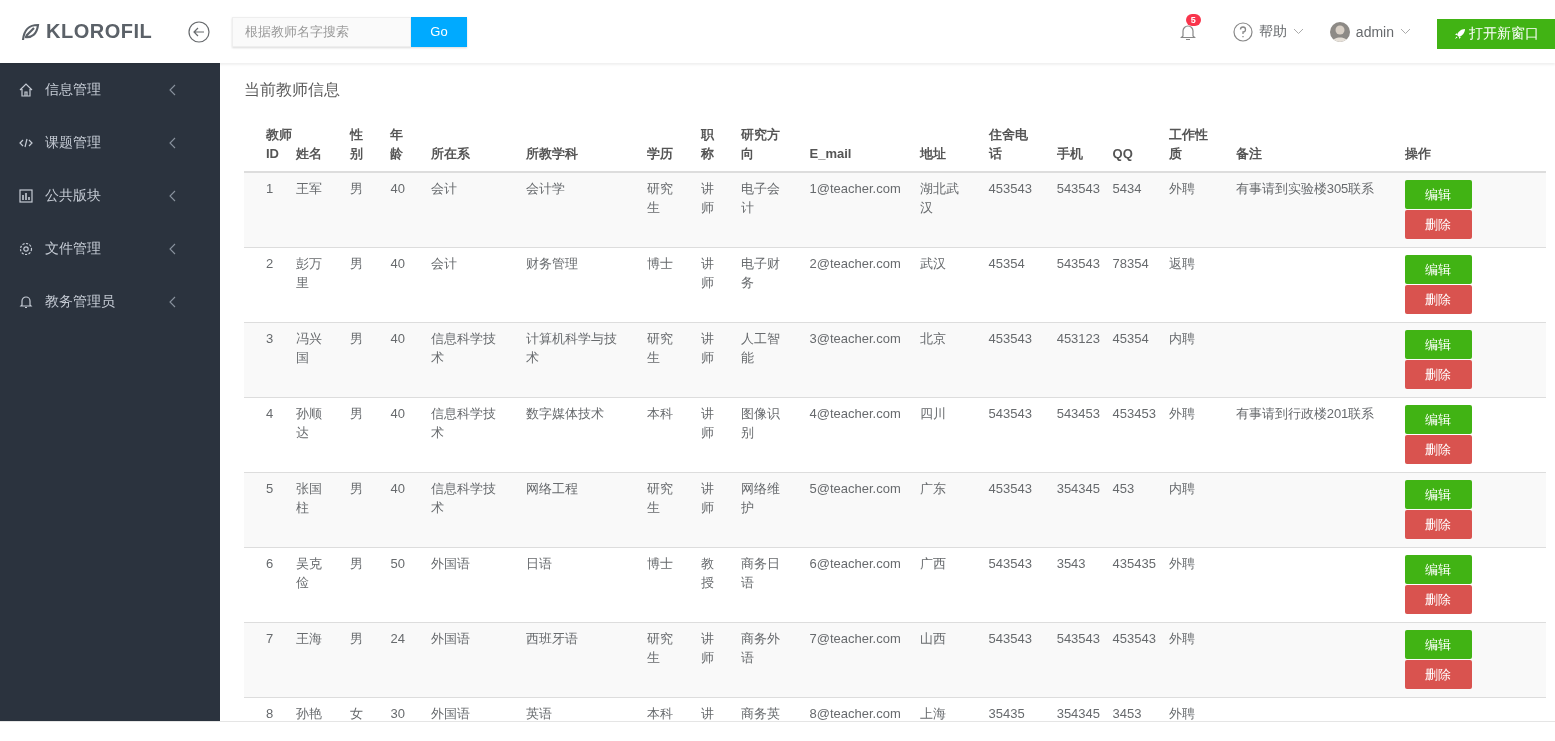 The width and height of the screenshot is (1555, 741). I want to click on search-field: 根据教师名字搜索, so click(321, 31).